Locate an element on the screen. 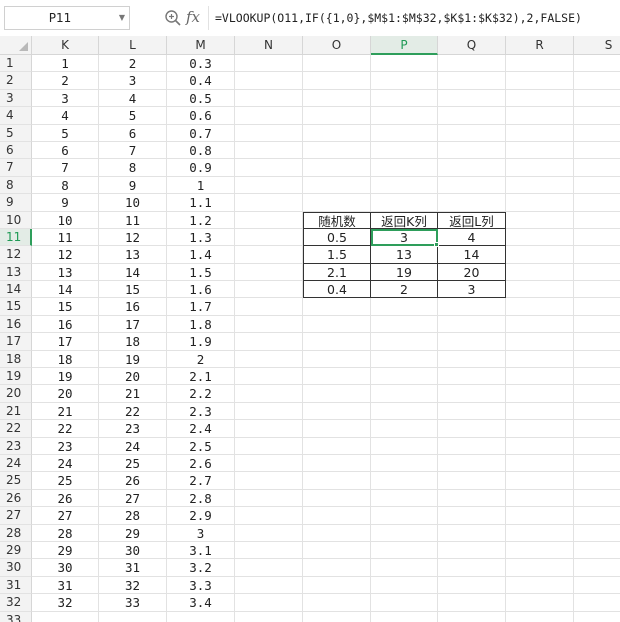 The image size is (620, 622). cell-p26 is located at coordinates (404, 498).